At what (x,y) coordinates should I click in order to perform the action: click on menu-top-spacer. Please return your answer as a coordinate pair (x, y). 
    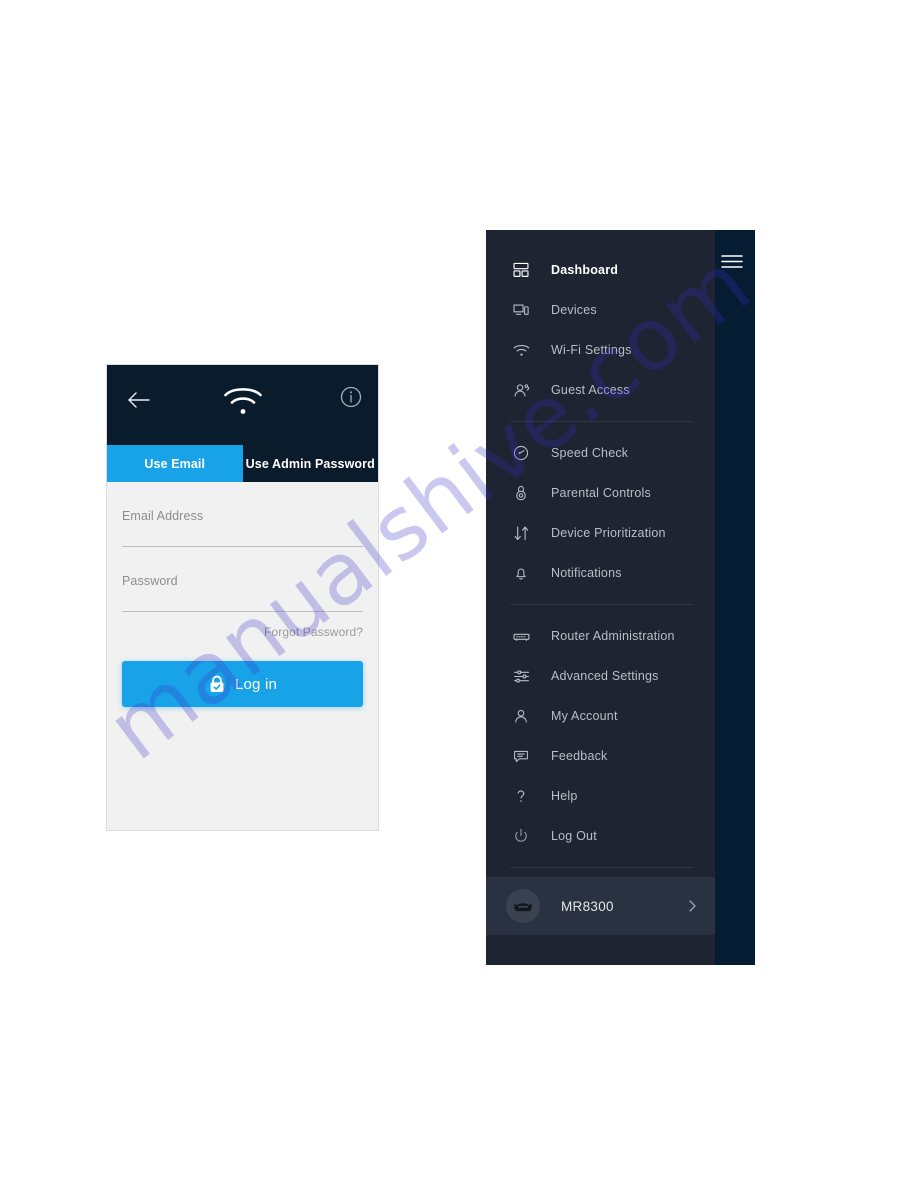
    Looking at the image, I should click on (600, 240).